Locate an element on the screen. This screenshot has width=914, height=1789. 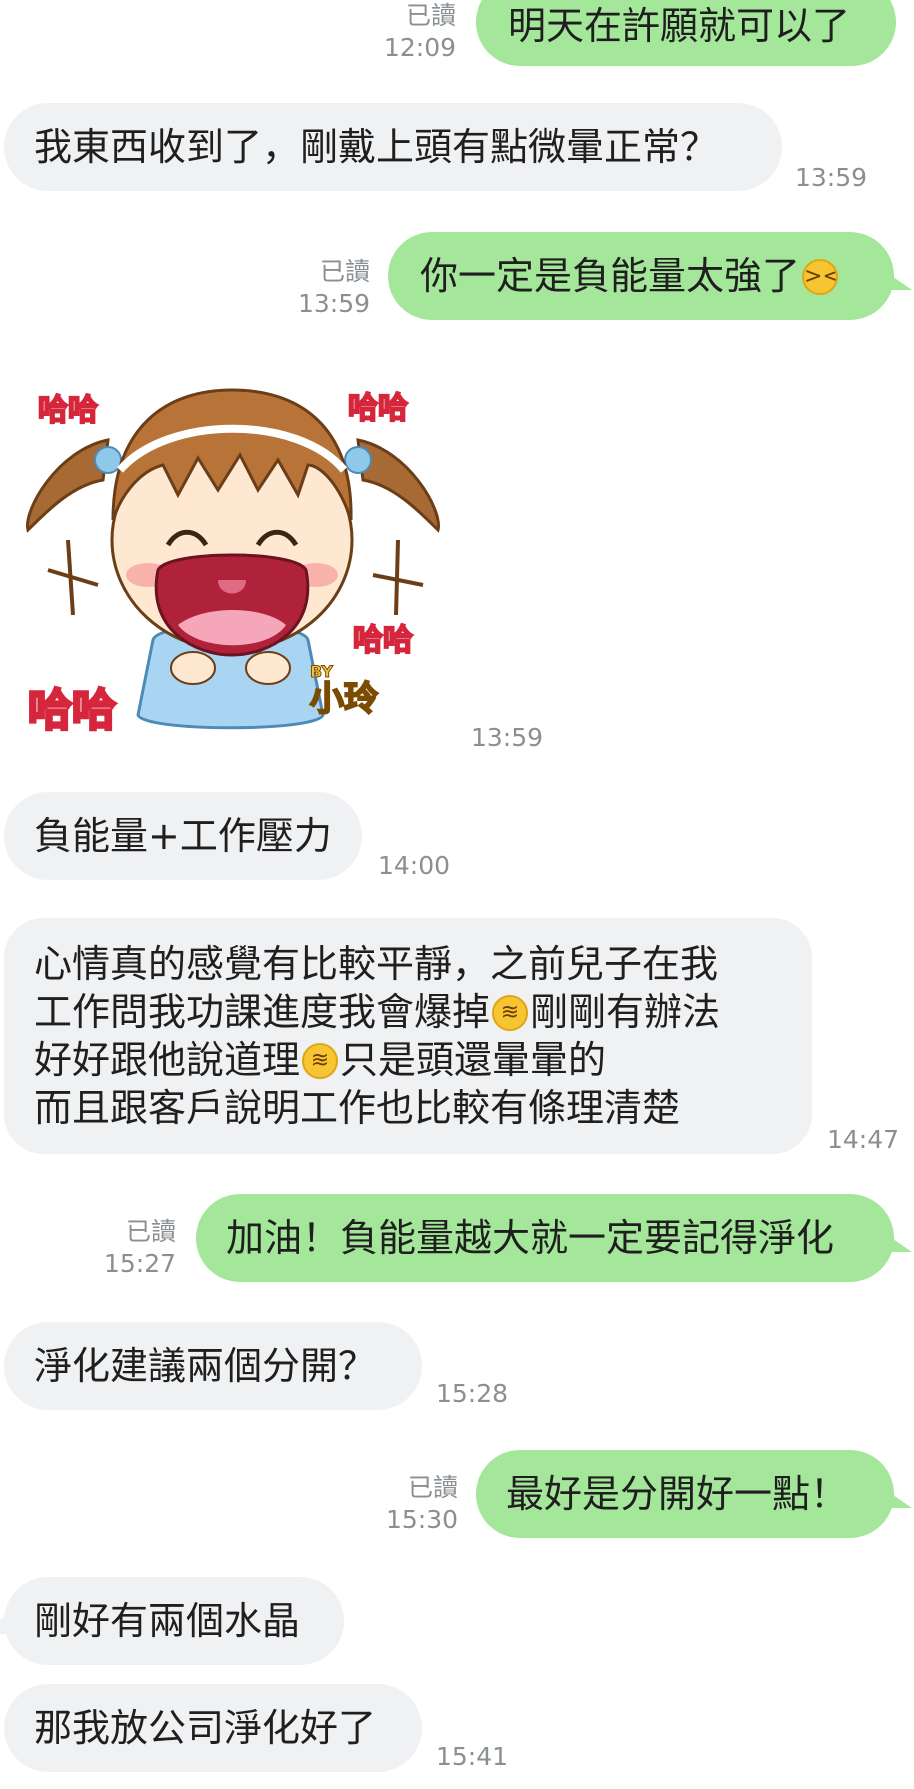
incoming-message-bubble: 負能量+工作壓力 is located at coordinates (183, 836).